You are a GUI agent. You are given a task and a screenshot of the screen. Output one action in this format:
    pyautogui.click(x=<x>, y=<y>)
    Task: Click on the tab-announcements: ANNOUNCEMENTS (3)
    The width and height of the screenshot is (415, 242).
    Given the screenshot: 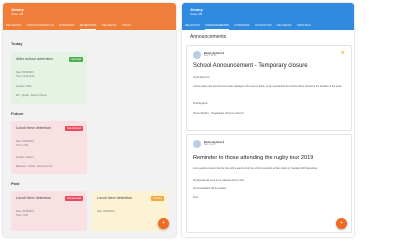 What is the action you would take?
    pyautogui.click(x=40, y=26)
    